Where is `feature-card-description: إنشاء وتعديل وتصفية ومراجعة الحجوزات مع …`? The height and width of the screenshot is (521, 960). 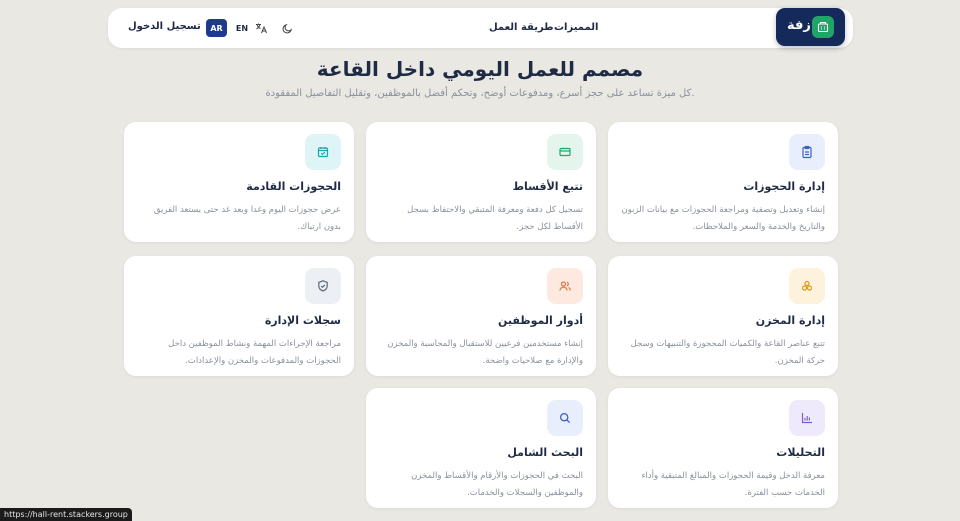
feature-card-description: إنشاء وتعديل وتصفية ومراجعة الحجوزات مع … is located at coordinates (723, 218).